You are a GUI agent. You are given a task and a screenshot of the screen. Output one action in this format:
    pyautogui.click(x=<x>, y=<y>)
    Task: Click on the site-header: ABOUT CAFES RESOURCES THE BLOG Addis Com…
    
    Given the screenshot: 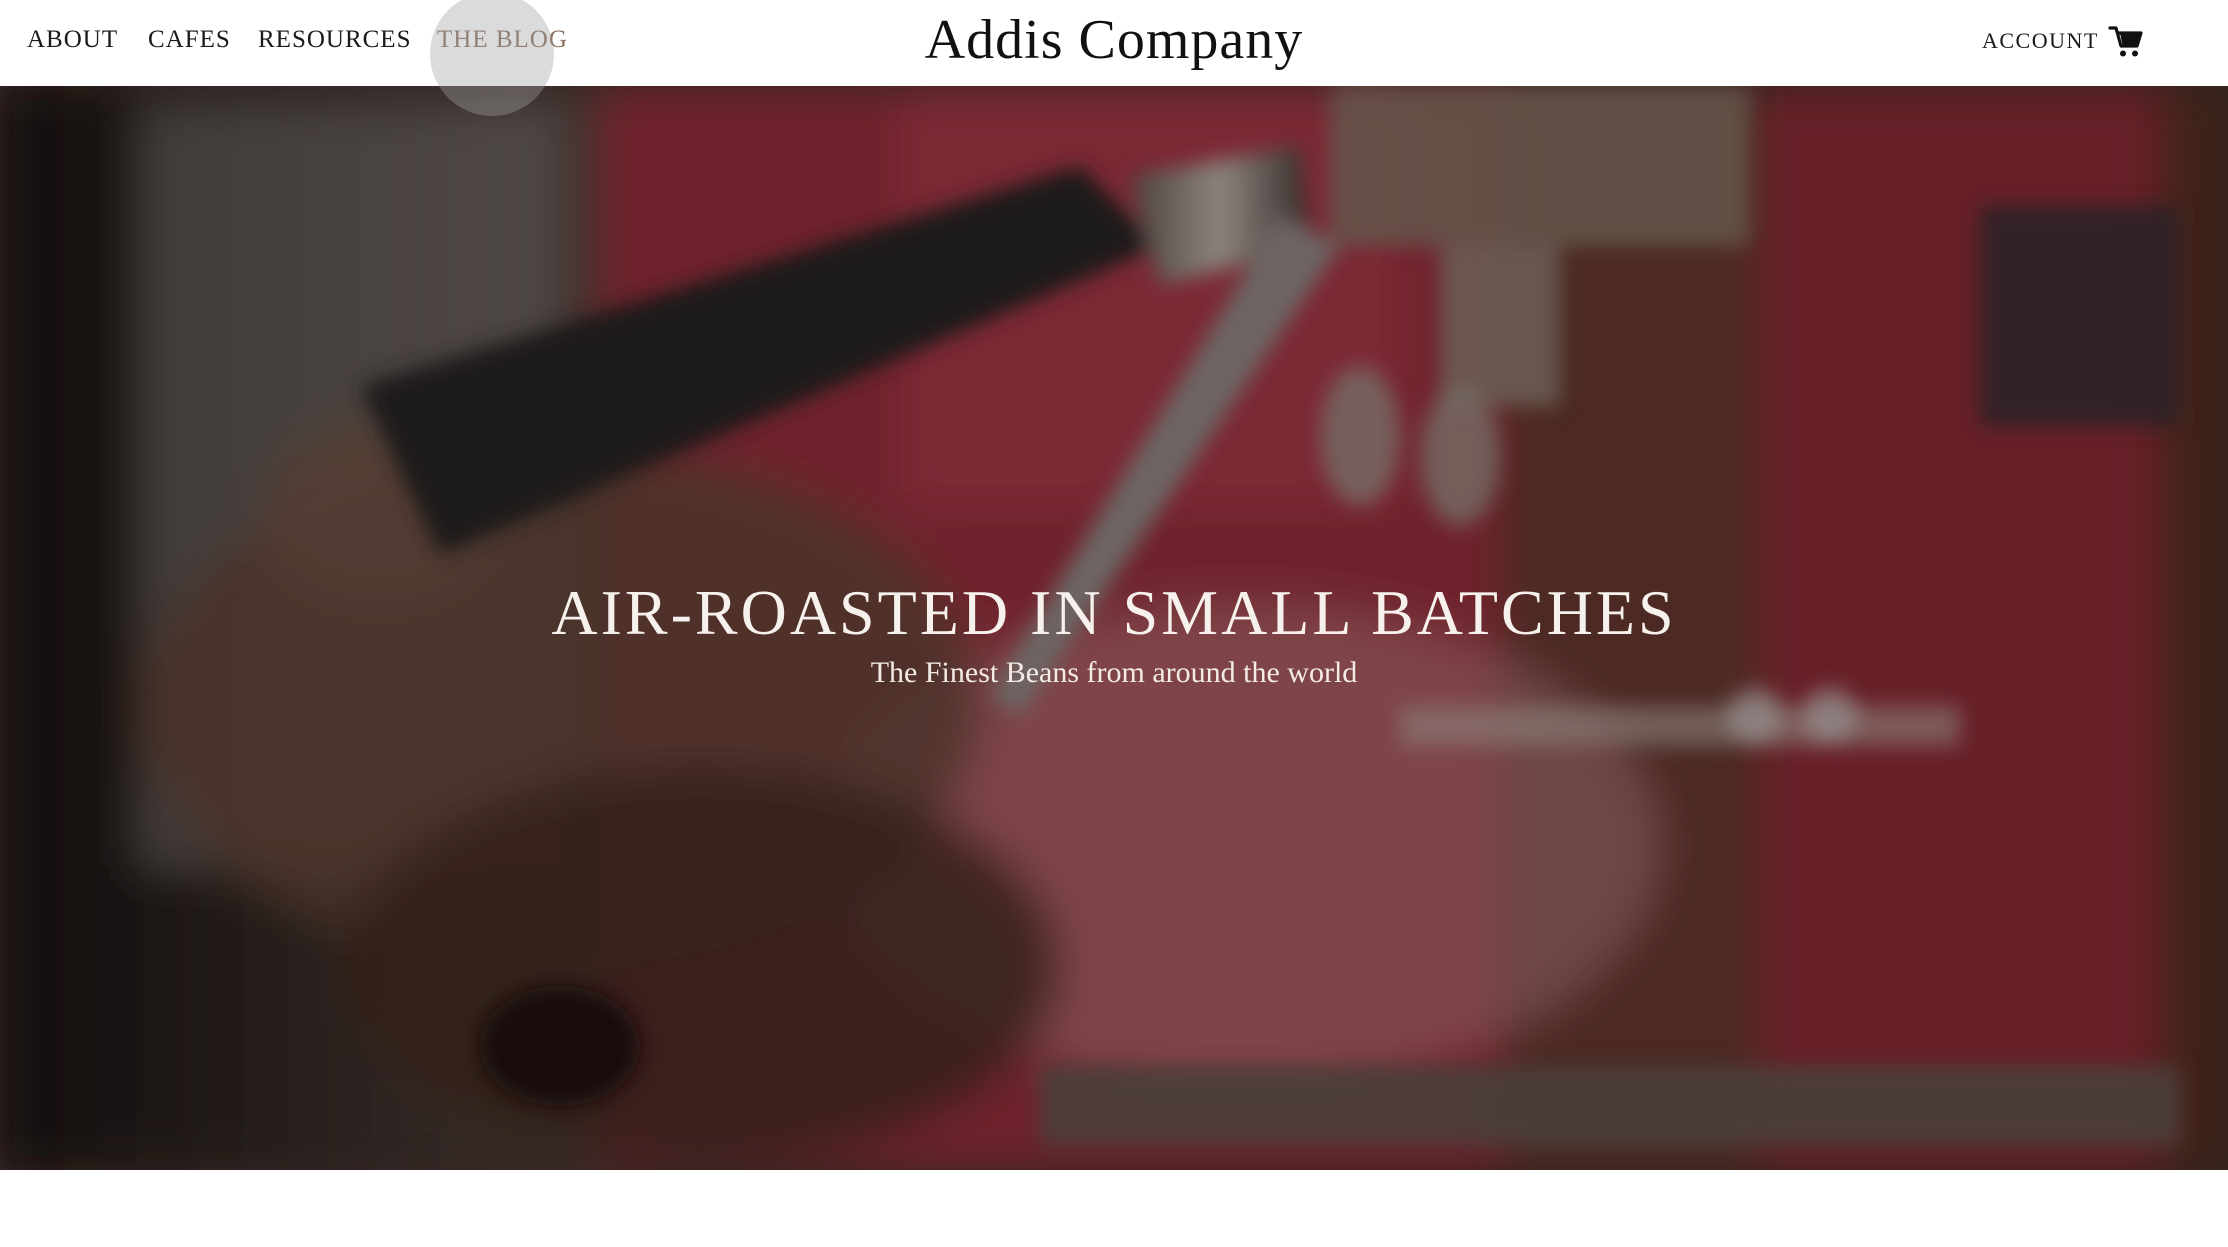 What is the action you would take?
    pyautogui.click(x=1114, y=58)
    